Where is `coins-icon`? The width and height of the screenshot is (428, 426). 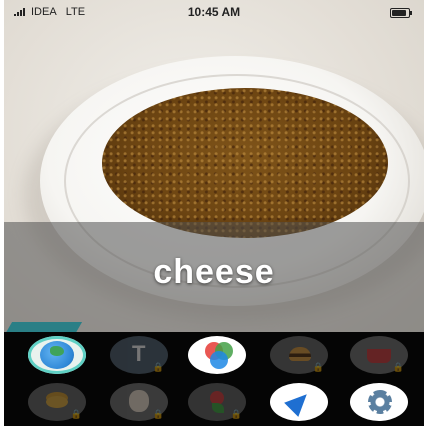 coins-icon is located at coordinates (57, 402).